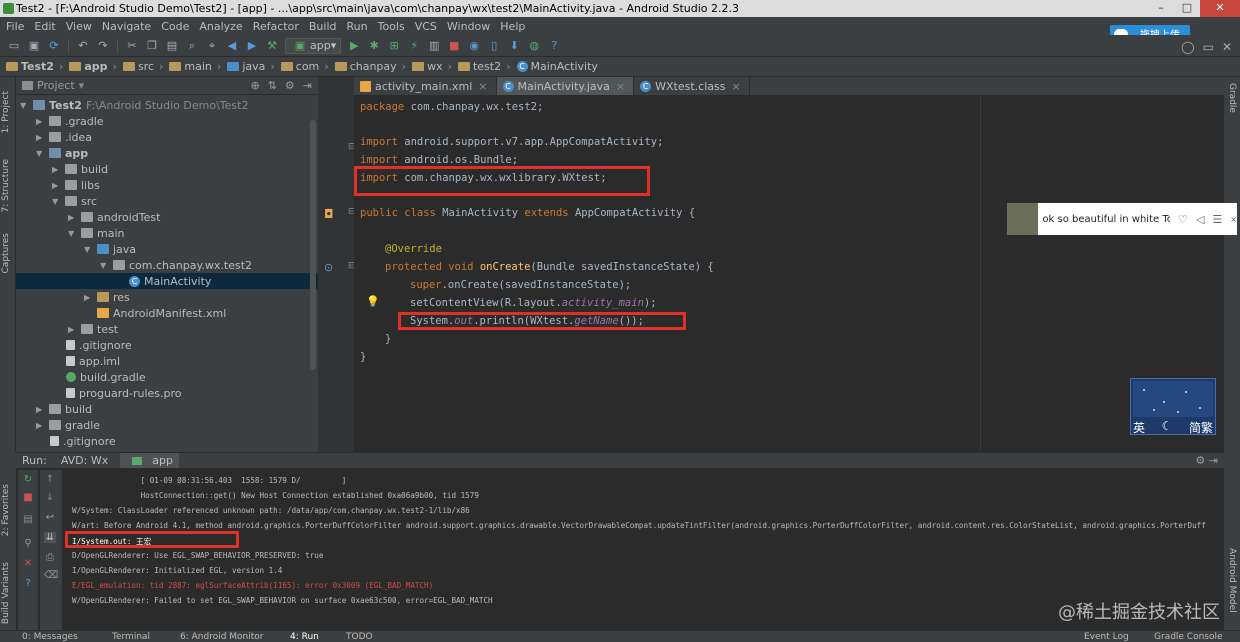 The width and height of the screenshot is (1240, 642). Describe the element at coordinates (110, 249) in the screenshot. I see `tree-node: ▼ java` at that location.